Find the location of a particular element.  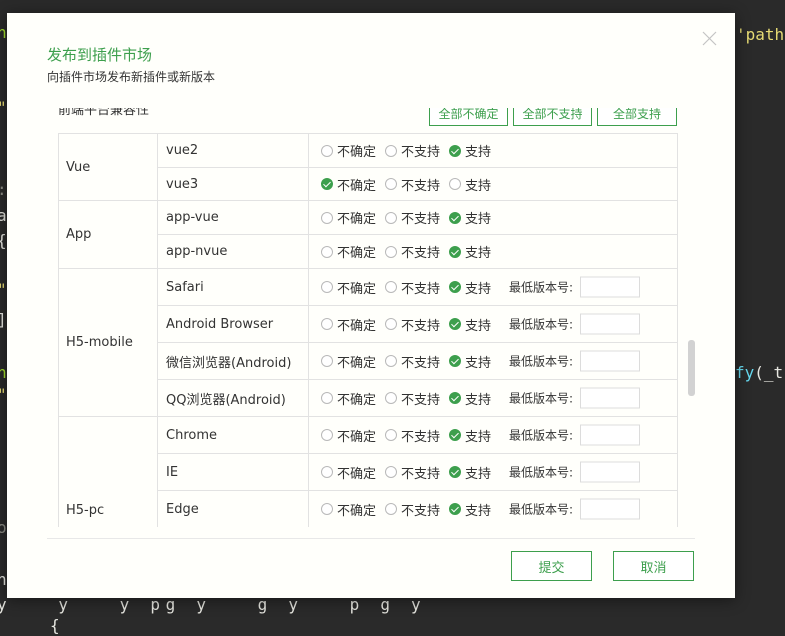

all-uncertain-button: 全部不确定 is located at coordinates (468, 117).